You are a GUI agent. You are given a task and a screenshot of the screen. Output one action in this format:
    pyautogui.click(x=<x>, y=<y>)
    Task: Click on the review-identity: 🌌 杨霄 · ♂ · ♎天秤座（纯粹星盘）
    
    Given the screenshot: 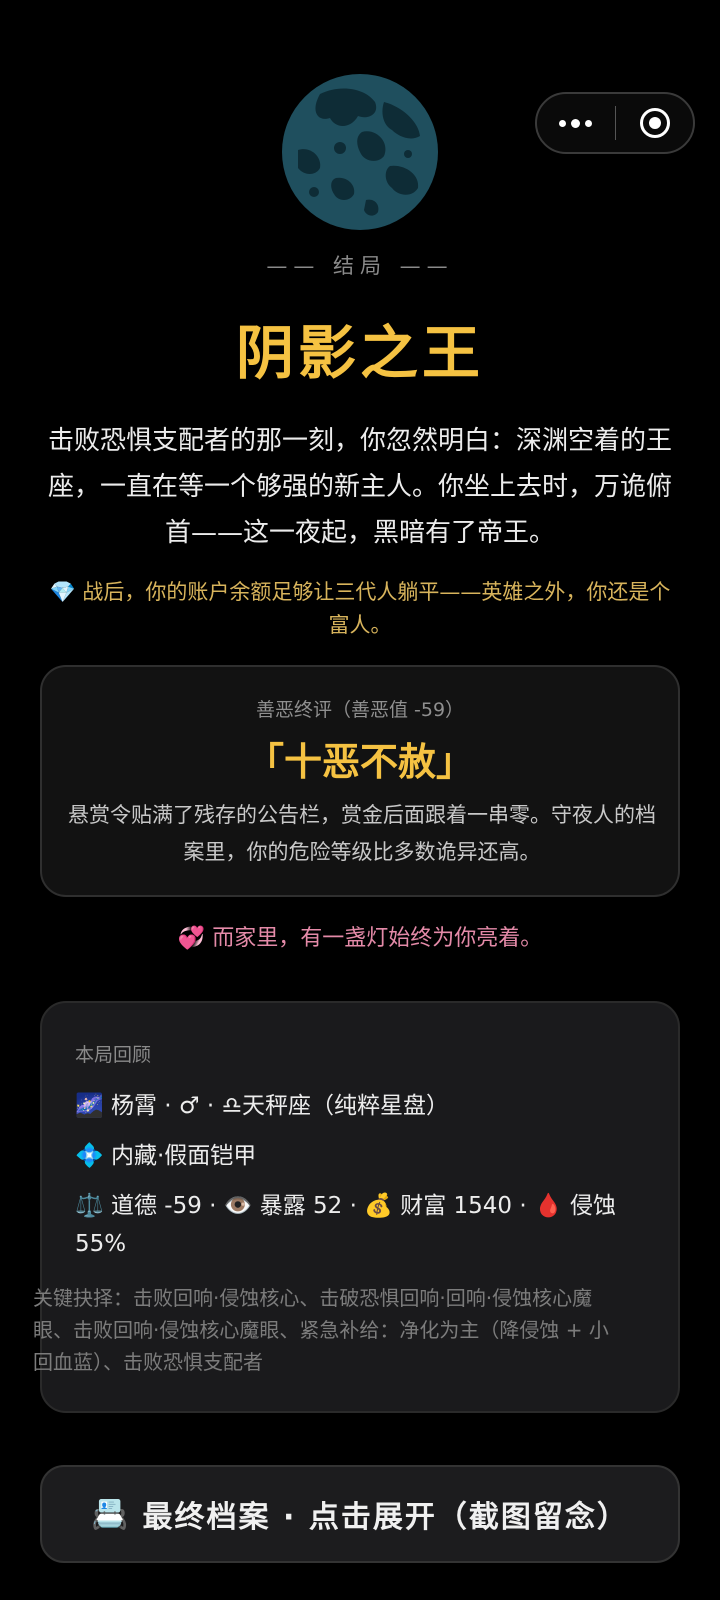 What is the action you would take?
    pyautogui.click(x=365, y=1106)
    